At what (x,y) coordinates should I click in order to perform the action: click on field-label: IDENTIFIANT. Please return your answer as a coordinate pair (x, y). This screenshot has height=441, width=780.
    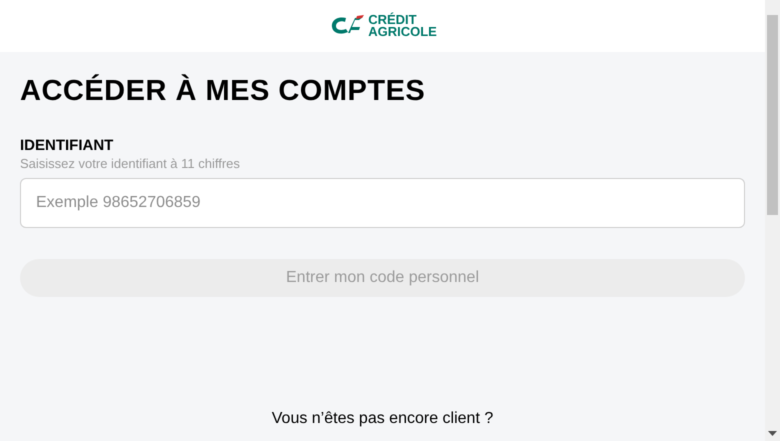
    Looking at the image, I should click on (67, 146).